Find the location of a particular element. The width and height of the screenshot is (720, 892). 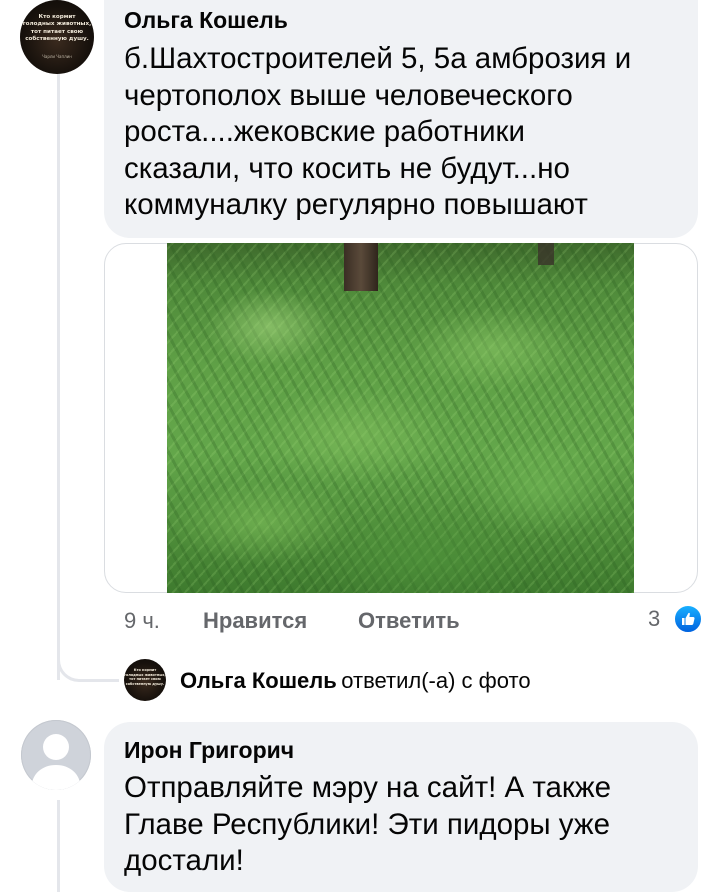

thread-line-lower is located at coordinates (58, 846).